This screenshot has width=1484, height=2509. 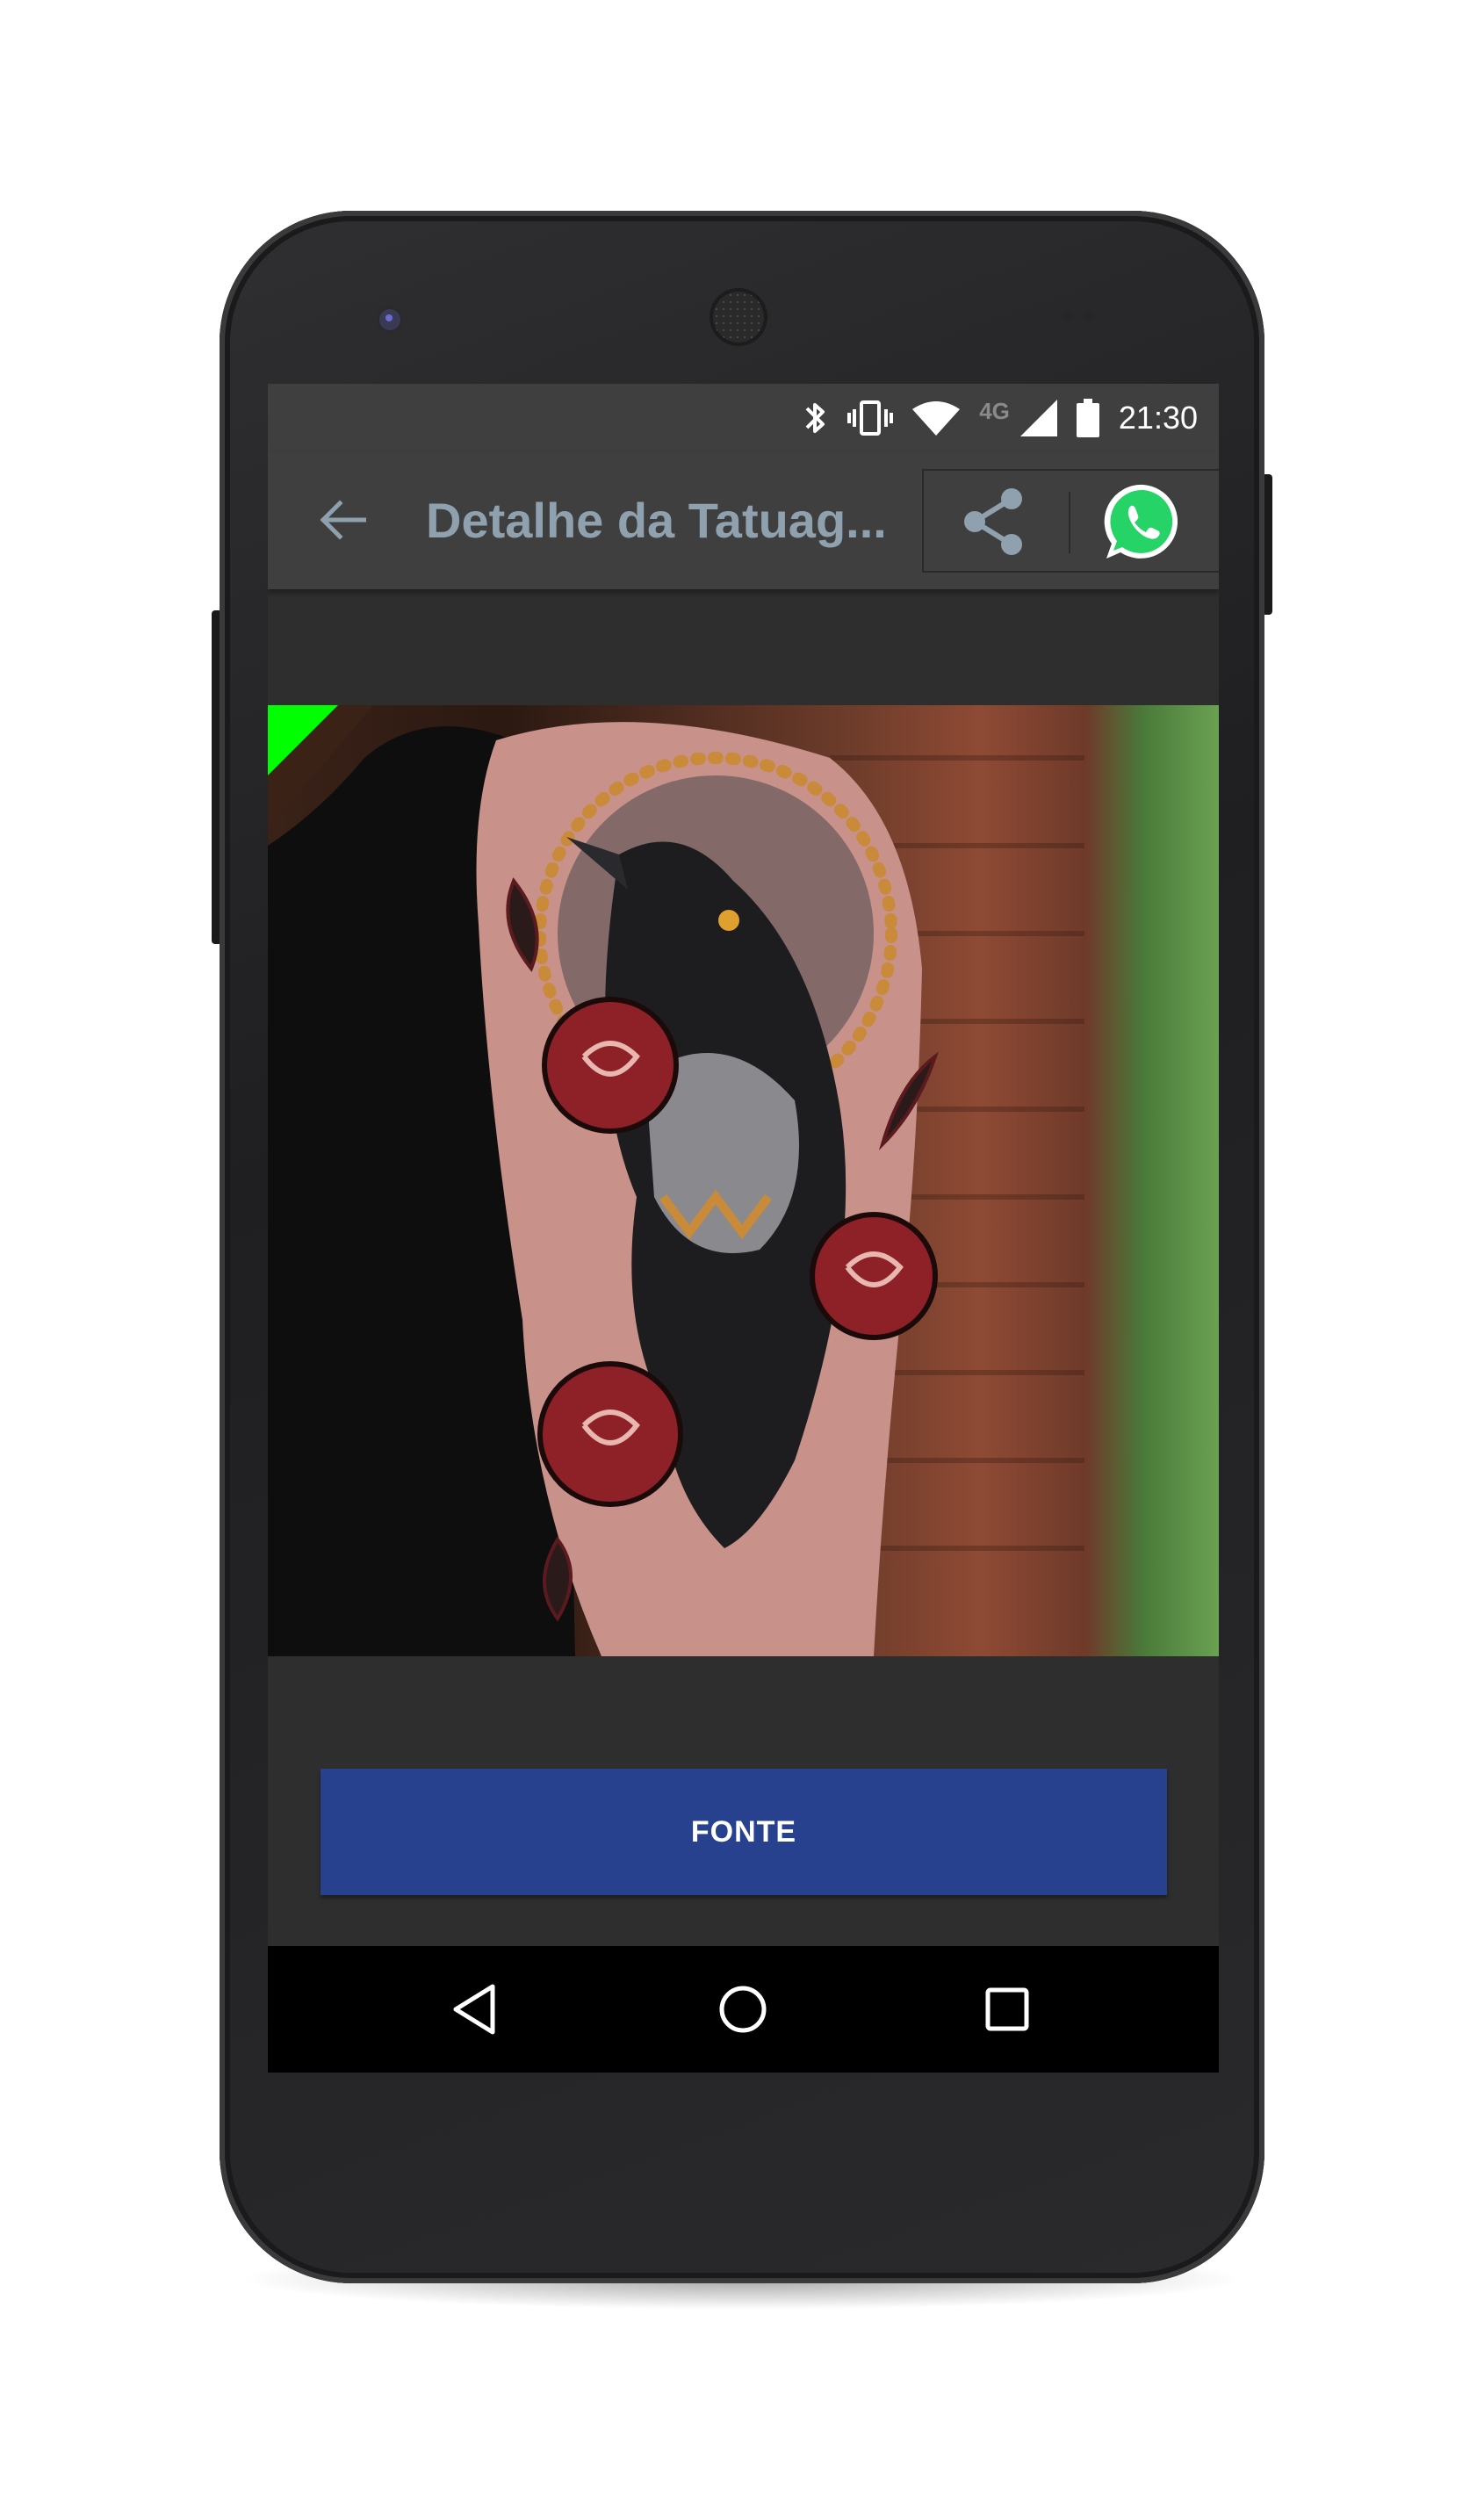 What do you see at coordinates (1158, 418) in the screenshot?
I see `status-clock: 21:30` at bounding box center [1158, 418].